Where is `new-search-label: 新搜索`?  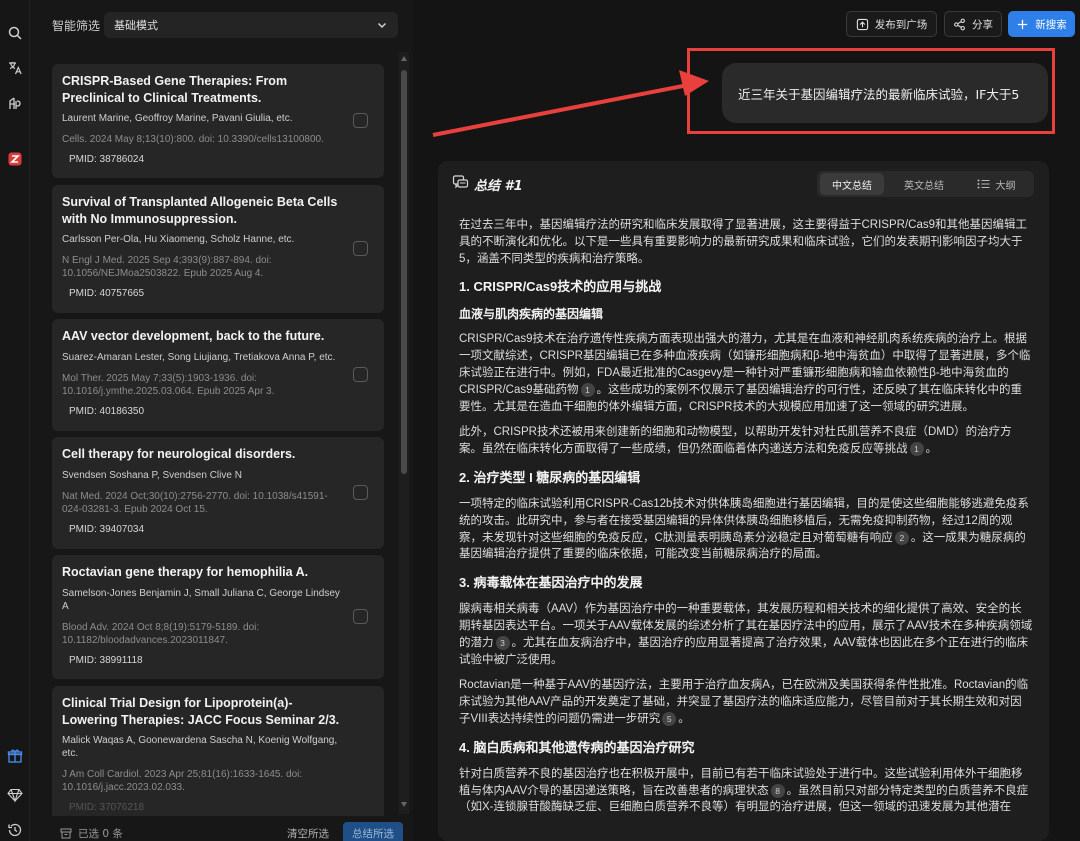
new-search-label: 新搜索 is located at coordinates (1051, 24).